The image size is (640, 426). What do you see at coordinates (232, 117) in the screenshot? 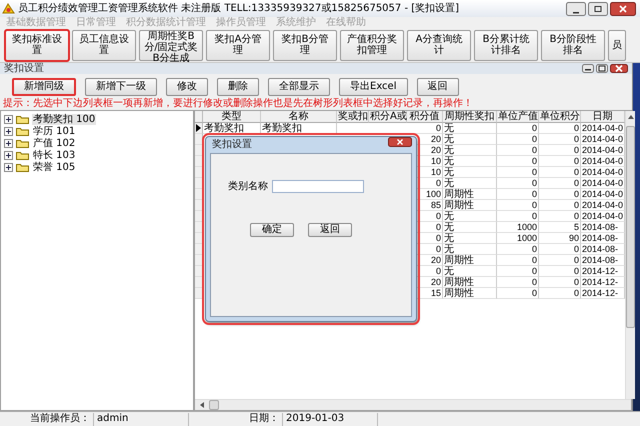
I see `column-header: 类型` at bounding box center [232, 117].